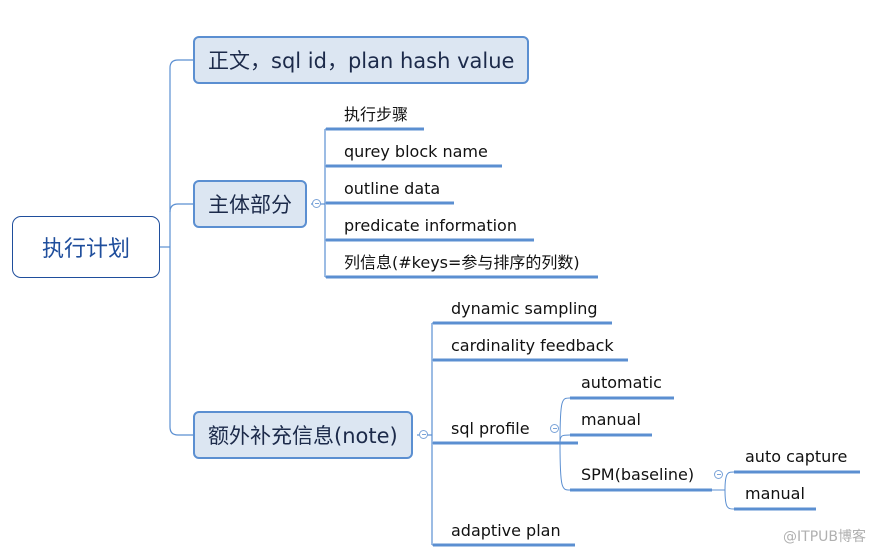 The width and height of the screenshot is (876, 554). I want to click on topic-sql-profile: sql profile, so click(490, 429).